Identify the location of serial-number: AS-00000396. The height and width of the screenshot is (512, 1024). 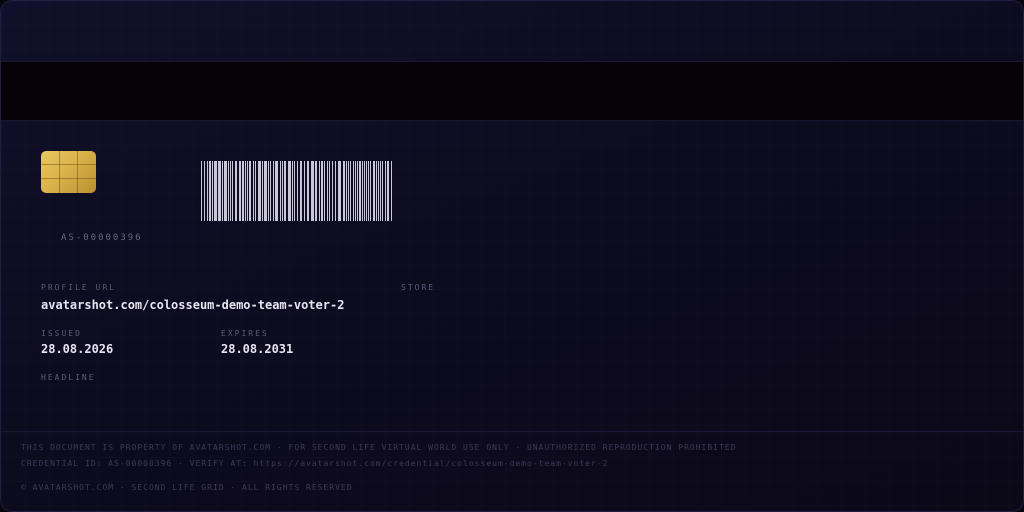
(102, 238).